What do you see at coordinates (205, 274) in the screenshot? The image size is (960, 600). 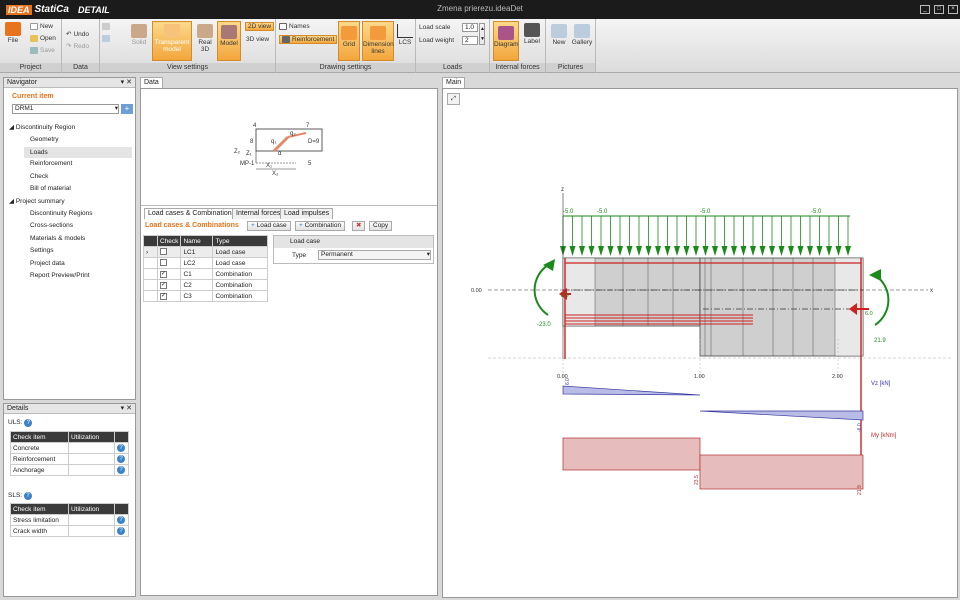 I see `table-row: ✓ C1 Combination` at bounding box center [205, 274].